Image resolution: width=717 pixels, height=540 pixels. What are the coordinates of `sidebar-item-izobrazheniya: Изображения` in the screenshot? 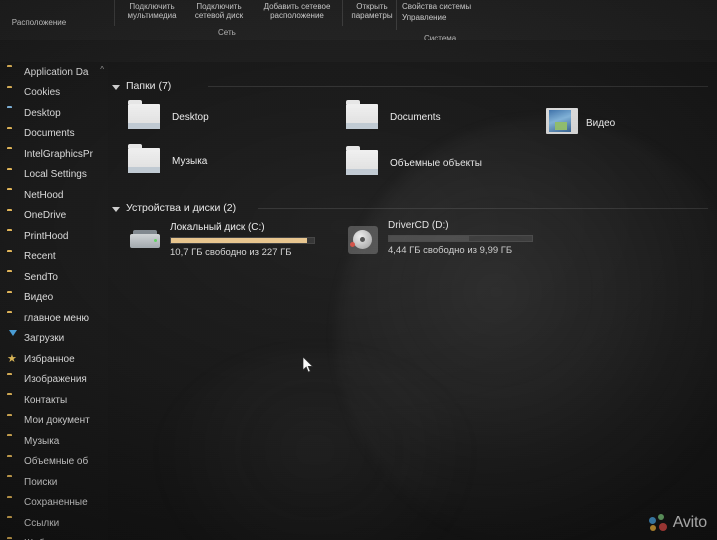 It's located at (54, 380).